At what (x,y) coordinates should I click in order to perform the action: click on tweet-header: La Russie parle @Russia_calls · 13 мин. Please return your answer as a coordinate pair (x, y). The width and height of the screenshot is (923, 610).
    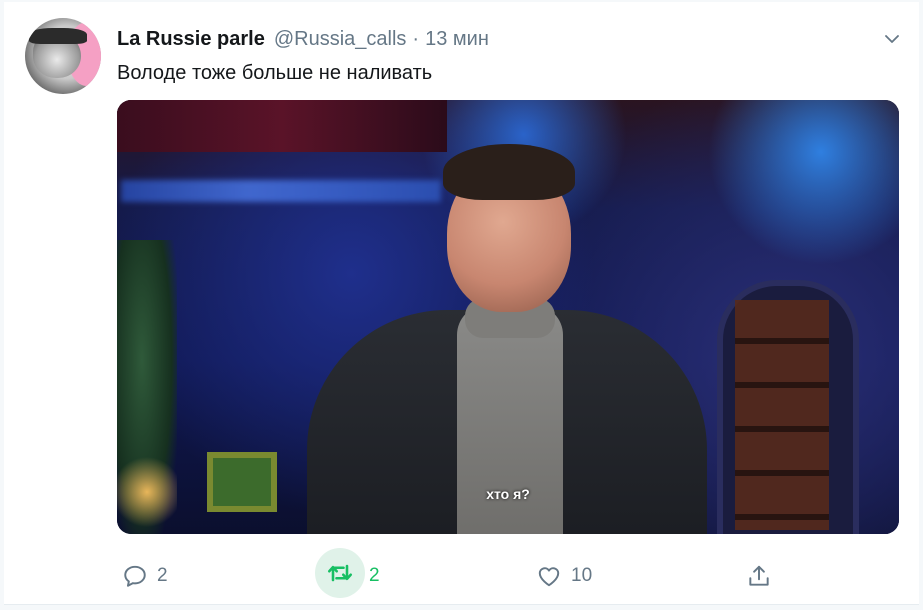
    Looking at the image, I should click on (303, 39).